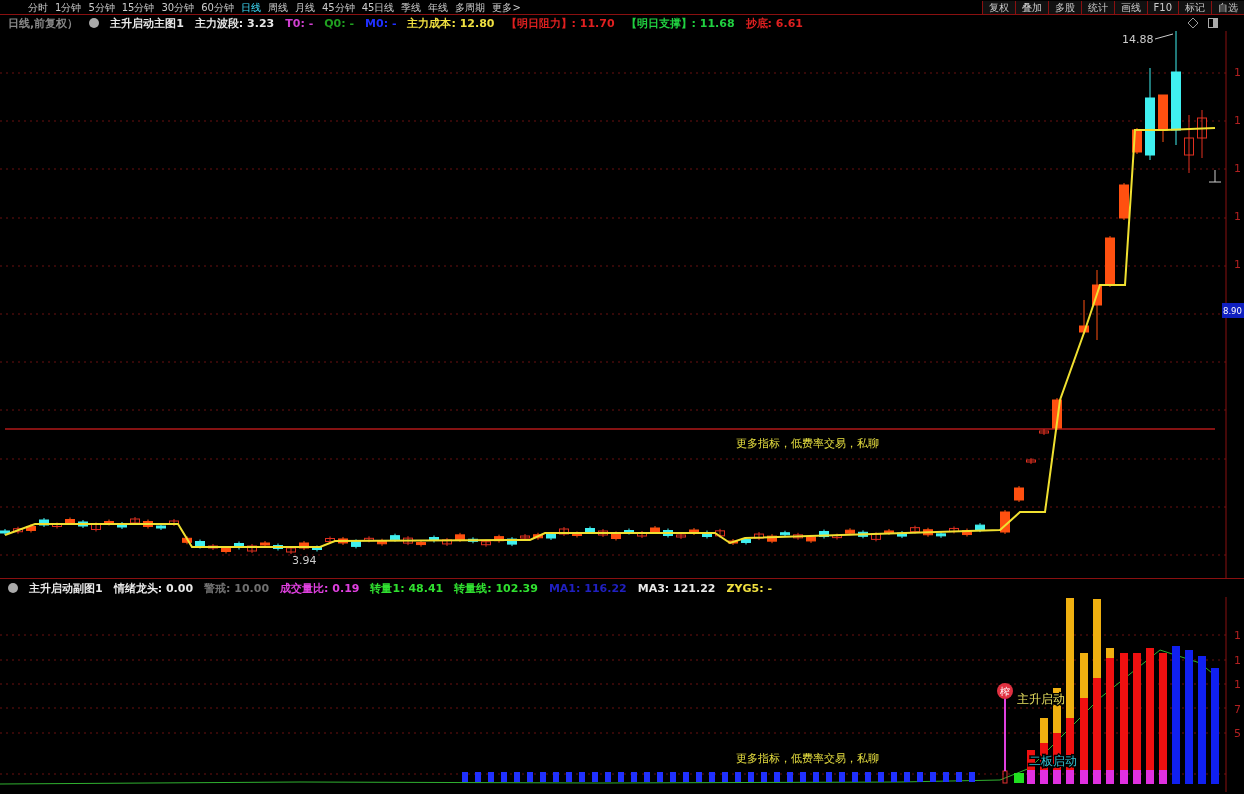 The image size is (1244, 794). Describe the element at coordinates (1138, 39) in the screenshot. I see `high-price-label: 14.88` at that location.